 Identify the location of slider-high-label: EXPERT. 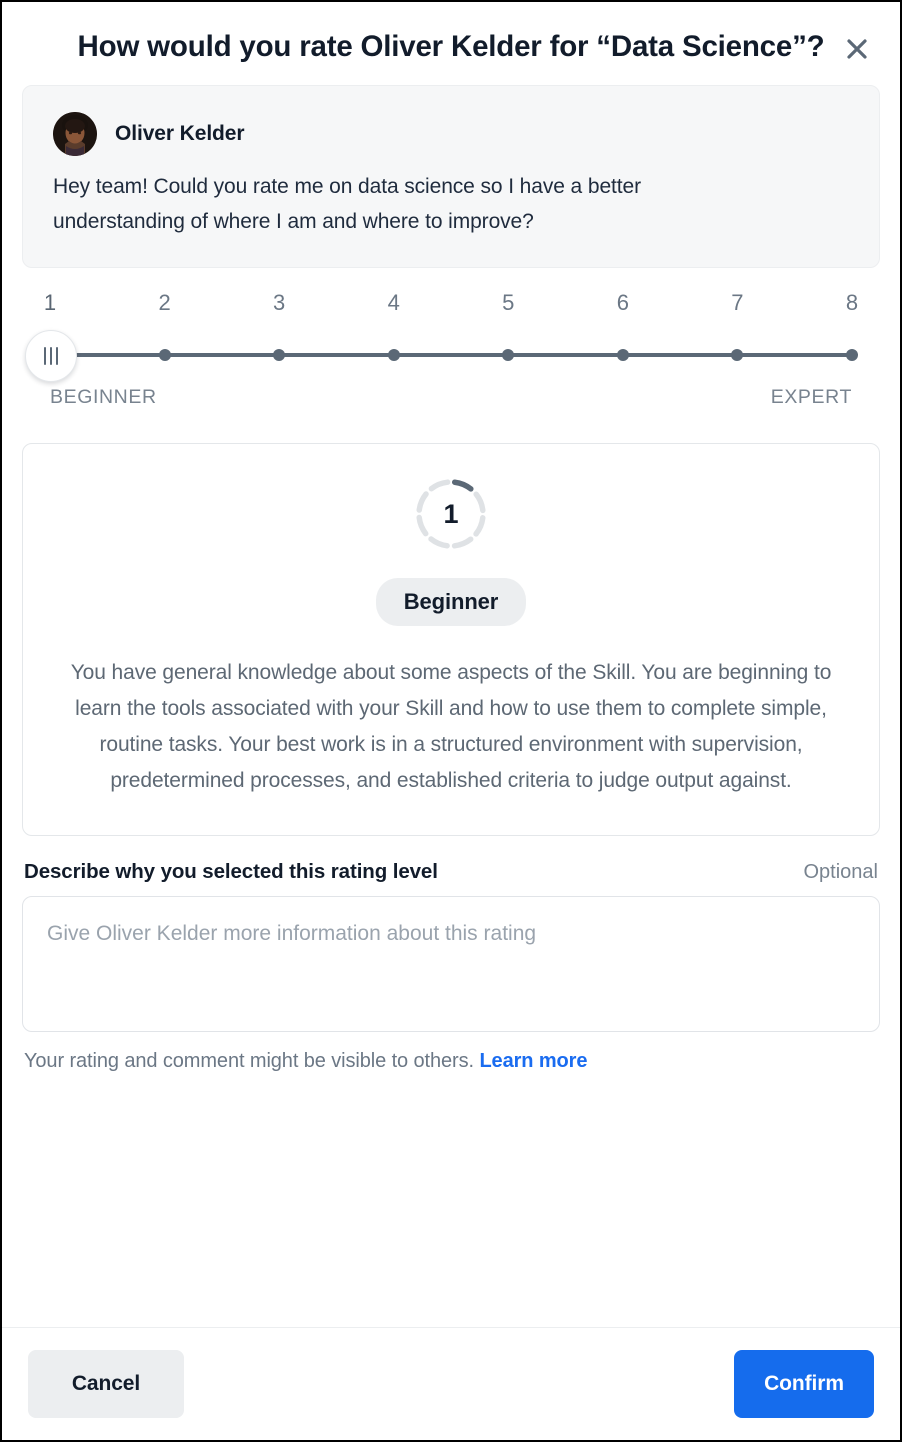
(811, 397).